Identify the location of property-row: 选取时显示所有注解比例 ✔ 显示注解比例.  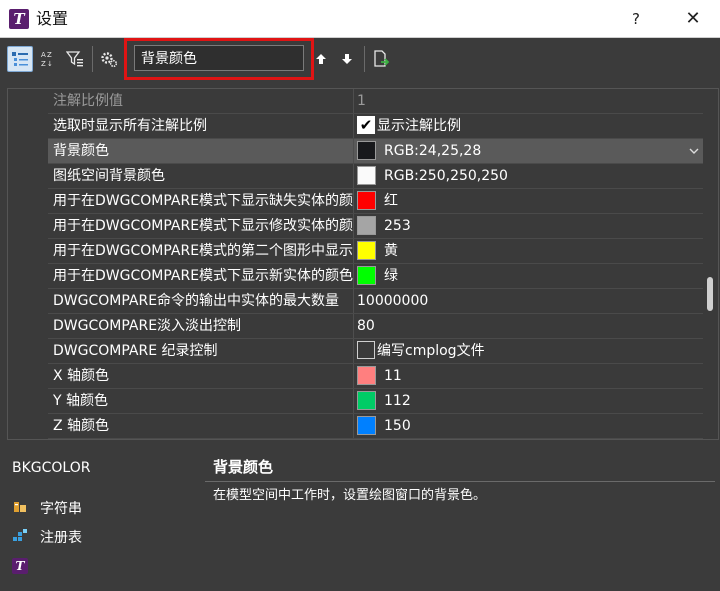
(375, 126).